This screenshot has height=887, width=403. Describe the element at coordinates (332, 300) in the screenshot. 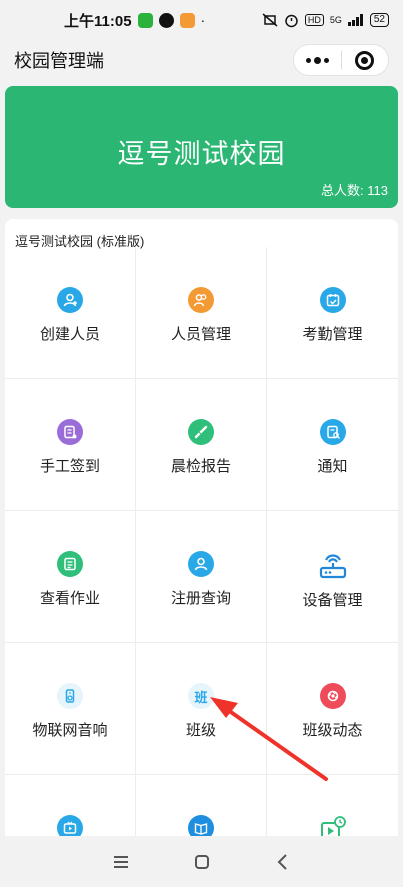

I see `attendance-calendar-icon` at that location.